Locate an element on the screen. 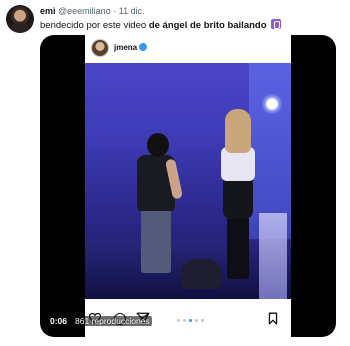  embedded-post-header: jmena is located at coordinates (188, 49).